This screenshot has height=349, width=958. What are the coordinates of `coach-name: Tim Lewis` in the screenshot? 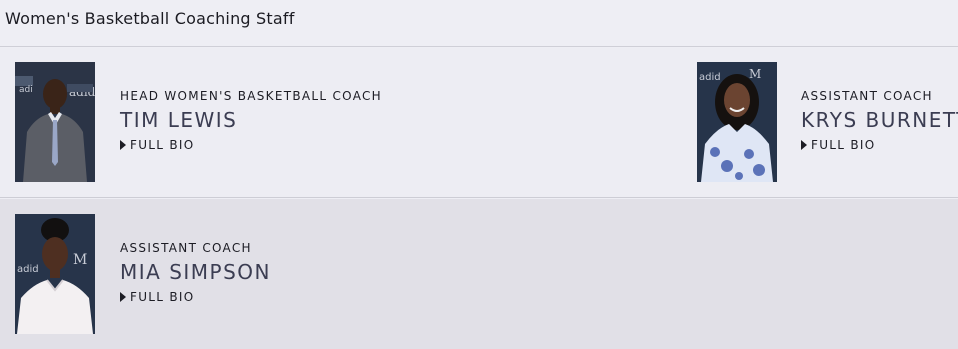 It's located at (251, 120).